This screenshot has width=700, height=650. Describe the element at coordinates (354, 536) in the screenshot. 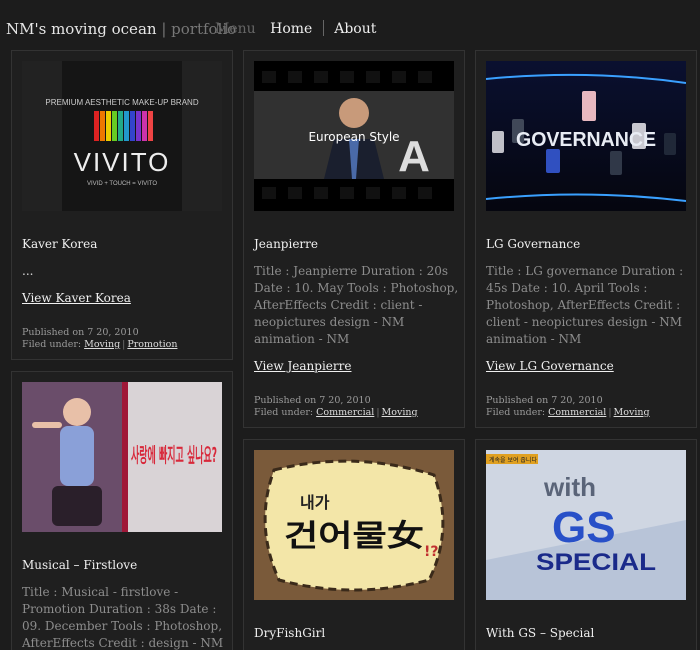

I see `thumb-korean-big: 건어물女` at that location.